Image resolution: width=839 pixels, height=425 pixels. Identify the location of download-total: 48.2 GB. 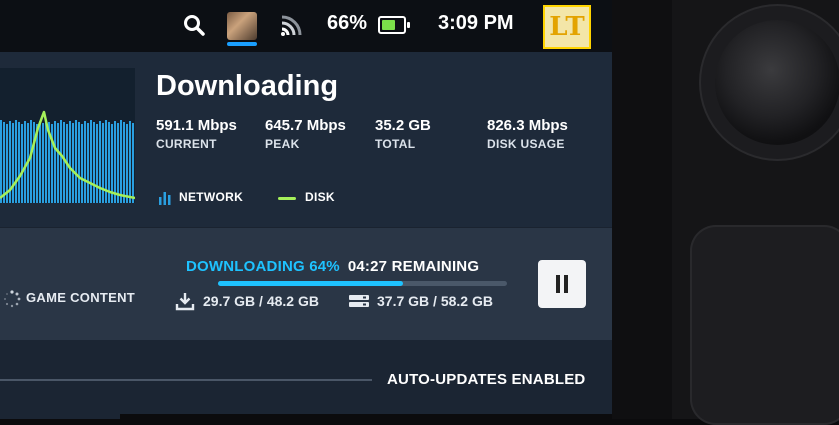
(292, 301).